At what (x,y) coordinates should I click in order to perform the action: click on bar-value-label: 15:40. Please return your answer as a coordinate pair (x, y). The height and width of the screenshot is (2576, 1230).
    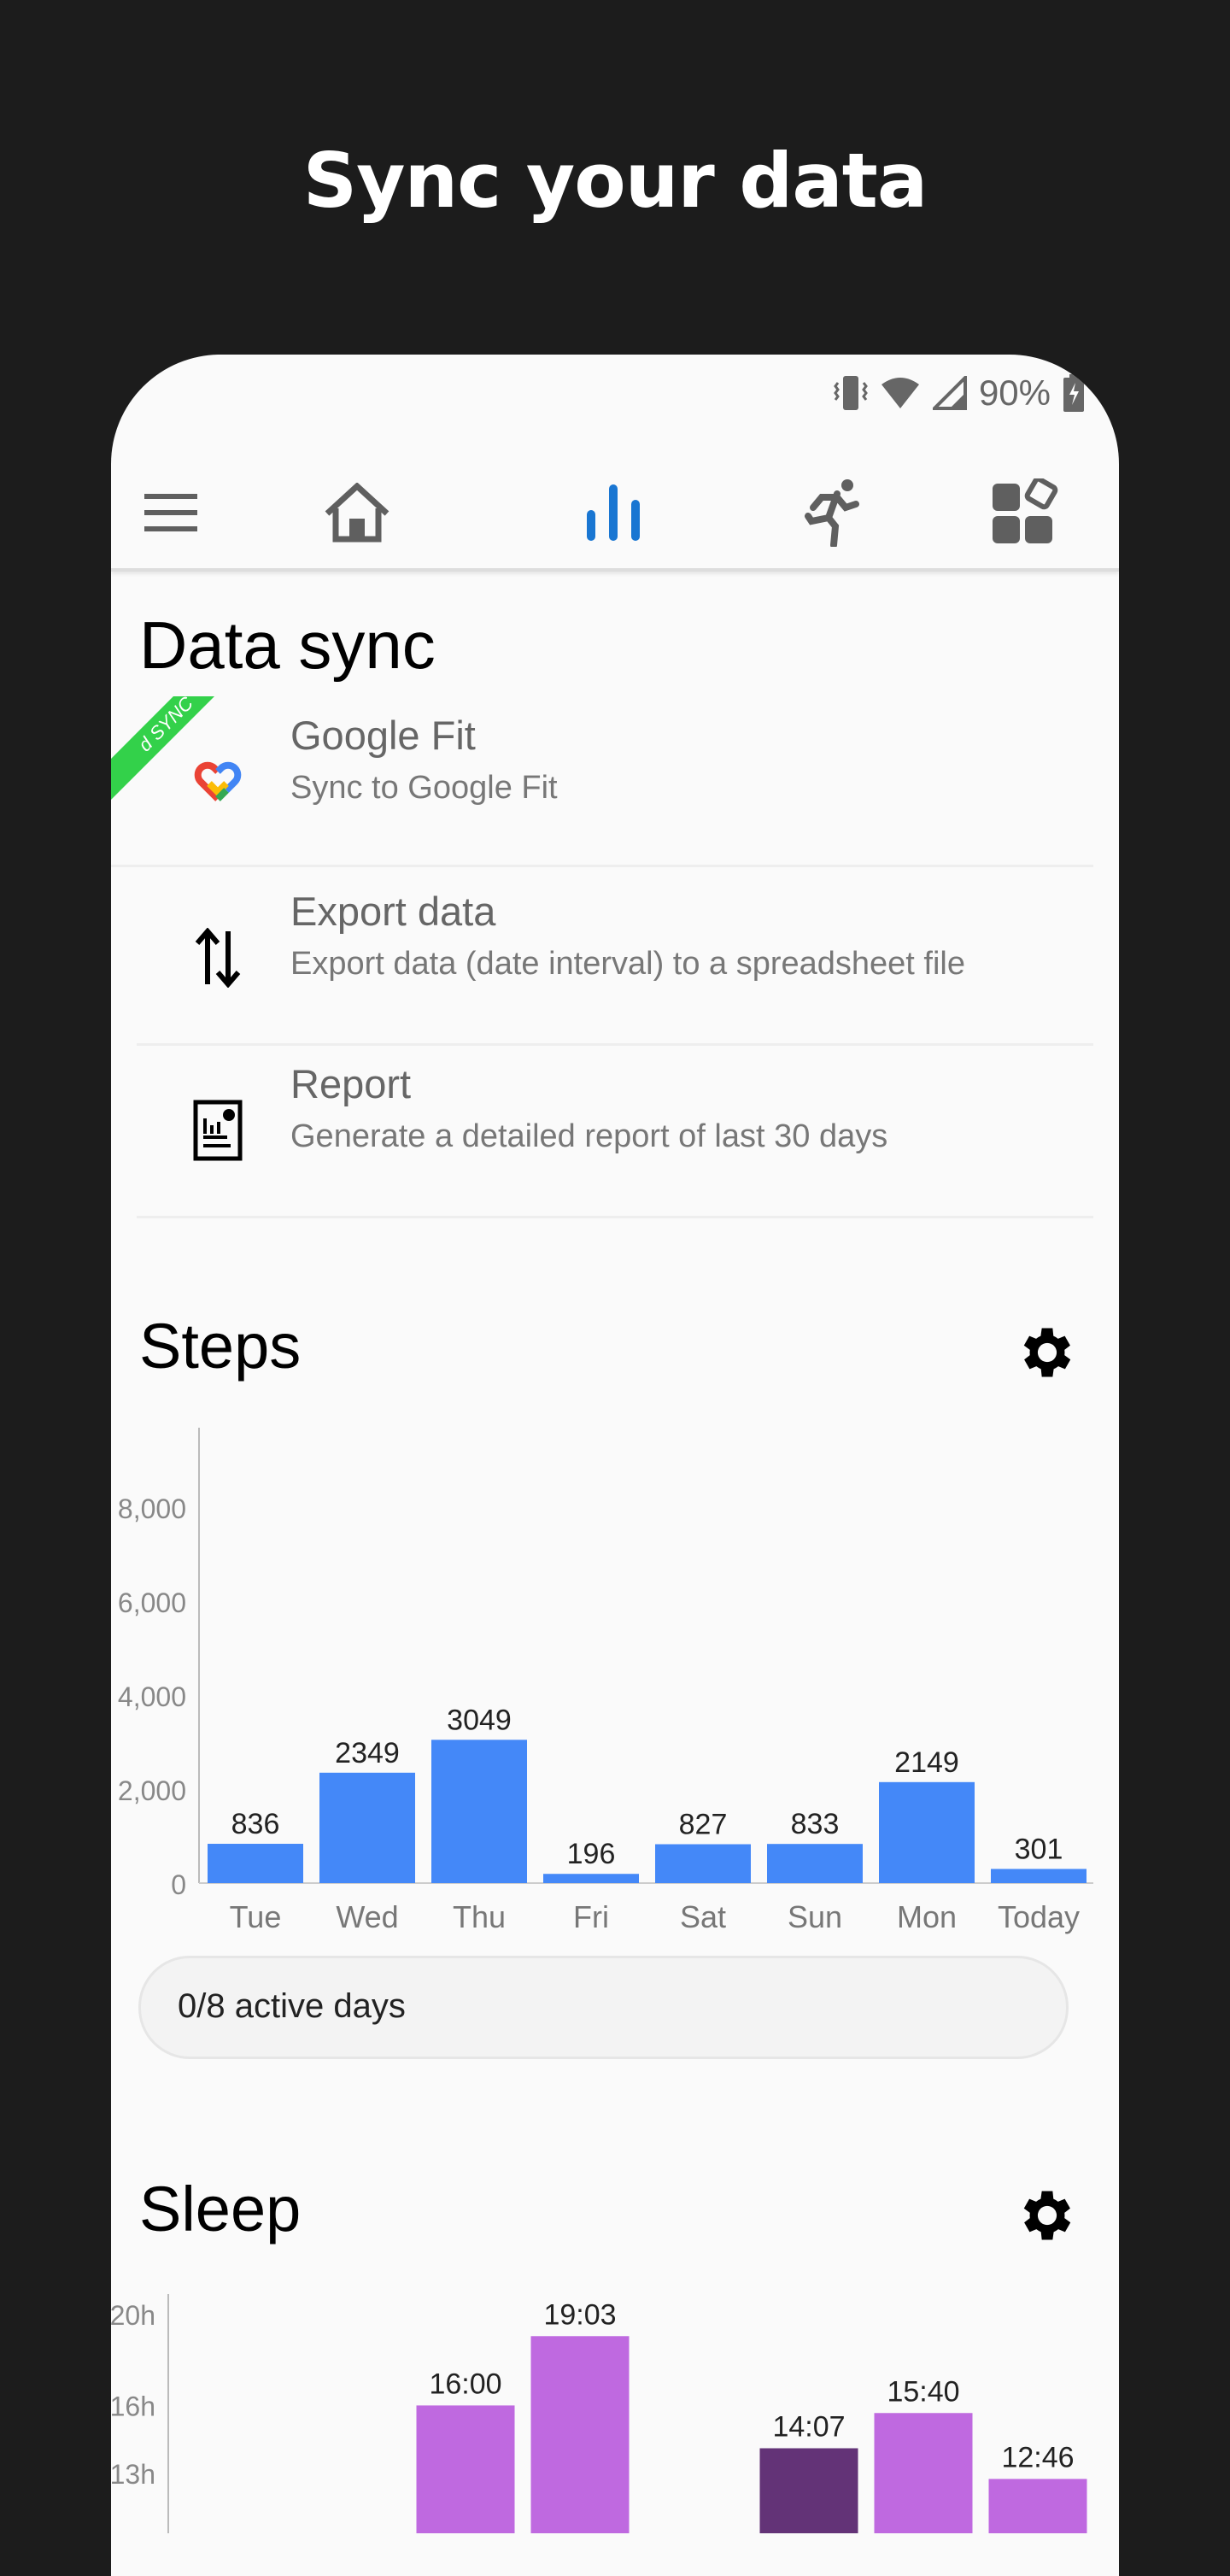
    Looking at the image, I should click on (923, 2391).